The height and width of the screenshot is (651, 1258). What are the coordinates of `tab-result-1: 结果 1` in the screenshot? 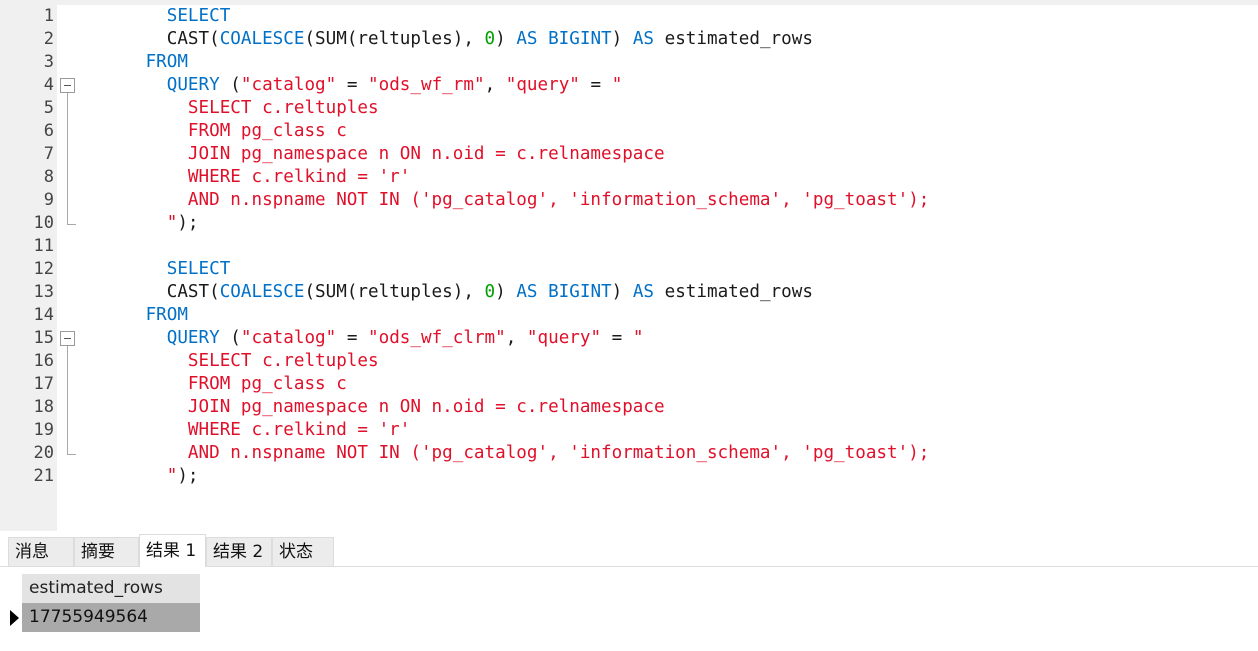 It's located at (172, 550).